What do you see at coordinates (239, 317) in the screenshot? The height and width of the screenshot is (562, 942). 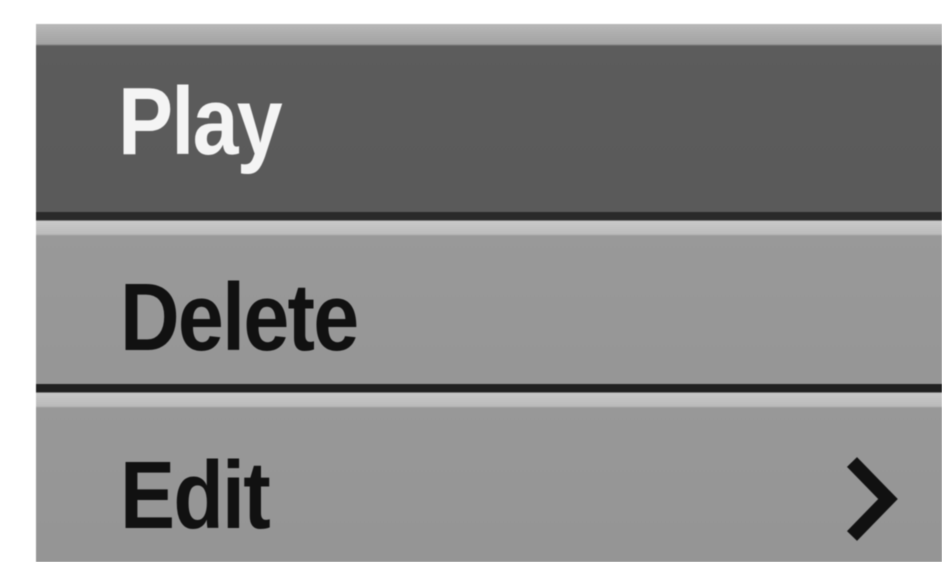 I see `menu-item-delete-label: Delete` at bounding box center [239, 317].